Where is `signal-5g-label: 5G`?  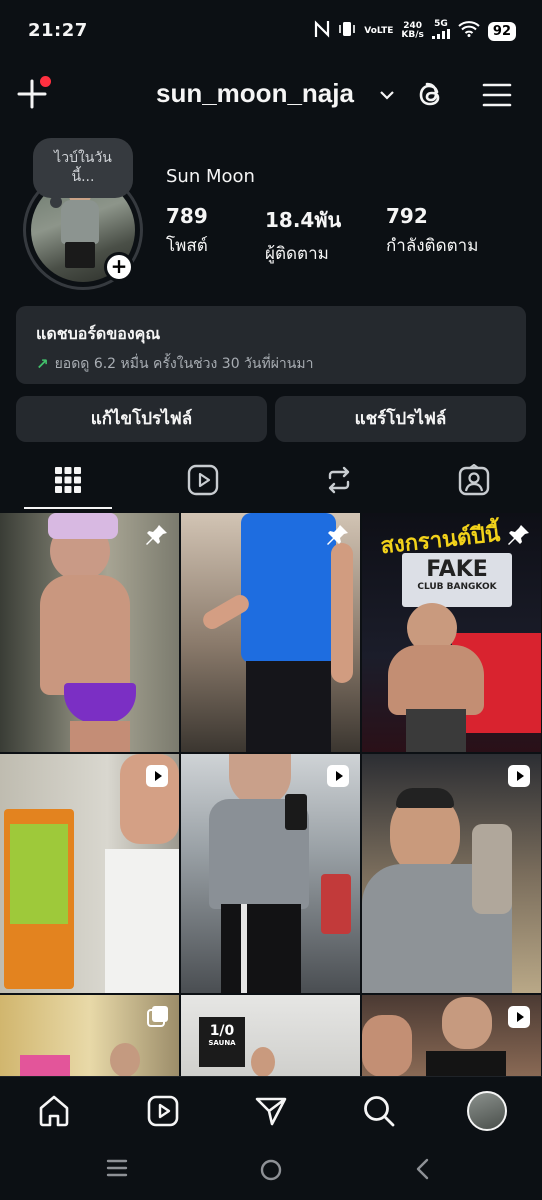
signal-5g-label: 5G is located at coordinates (441, 24).